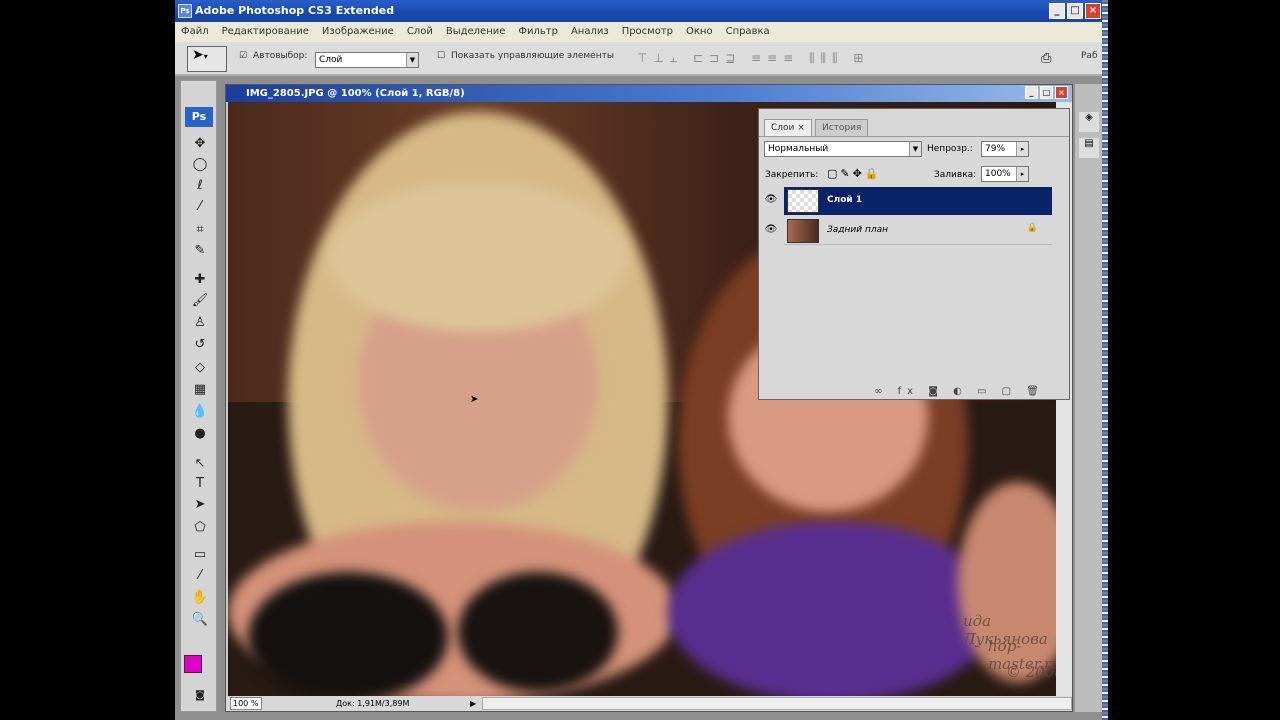  I want to click on menu-help: Справка, so click(748, 32).